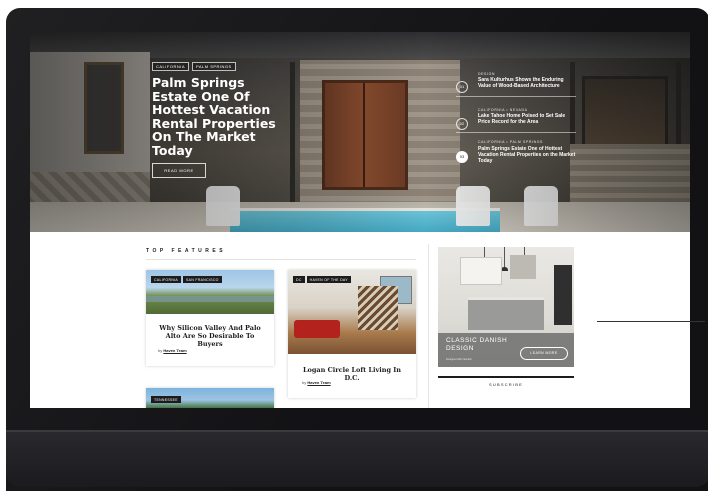 The image size is (708, 491). I want to click on ad-title: CLASSIC DANISH DESIGN, so click(477, 344).